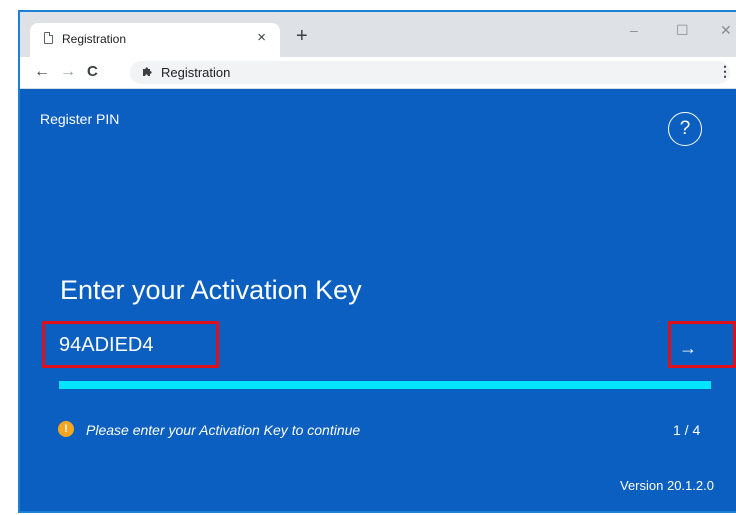 The width and height of the screenshot is (736, 515). Describe the element at coordinates (92, 72) in the screenshot. I see `reload-button: C` at that location.